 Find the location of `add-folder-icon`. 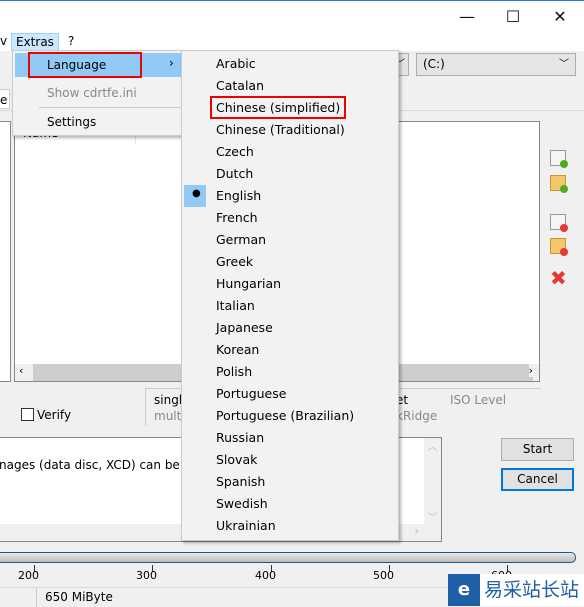

add-folder-icon is located at coordinates (559, 184).